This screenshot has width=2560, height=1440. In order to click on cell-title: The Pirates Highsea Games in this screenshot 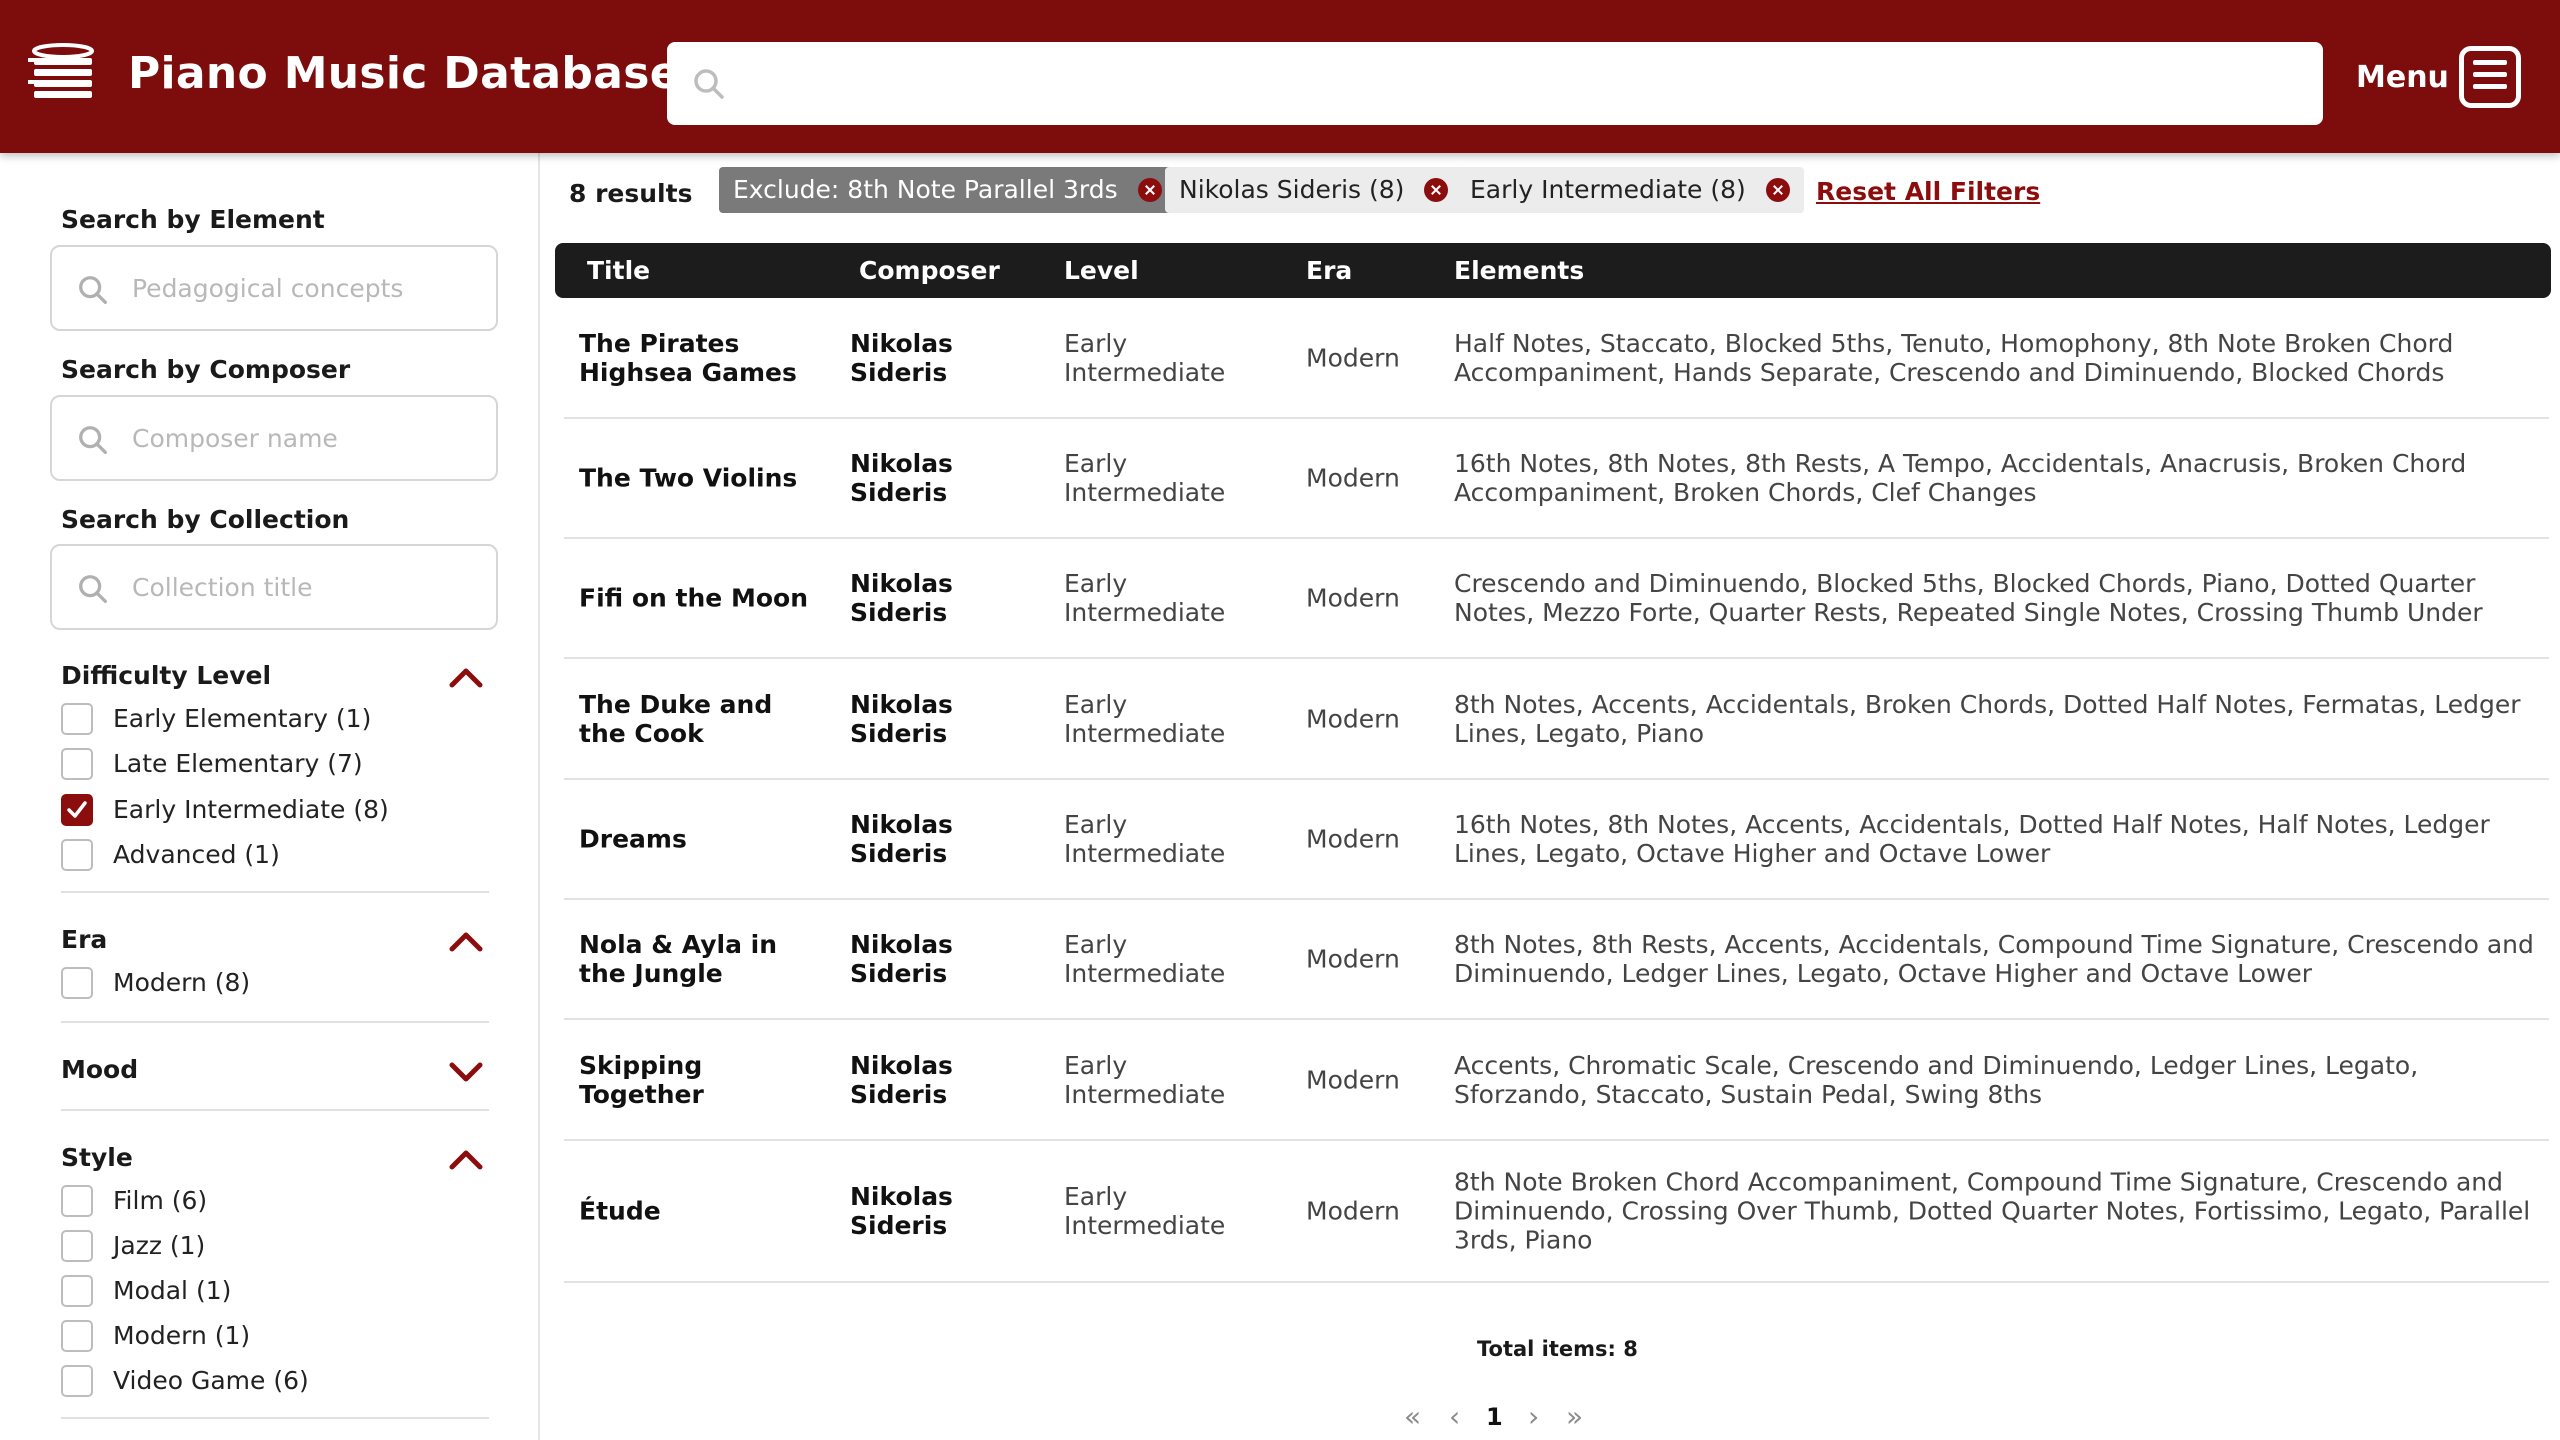, I will do `click(701, 358)`.